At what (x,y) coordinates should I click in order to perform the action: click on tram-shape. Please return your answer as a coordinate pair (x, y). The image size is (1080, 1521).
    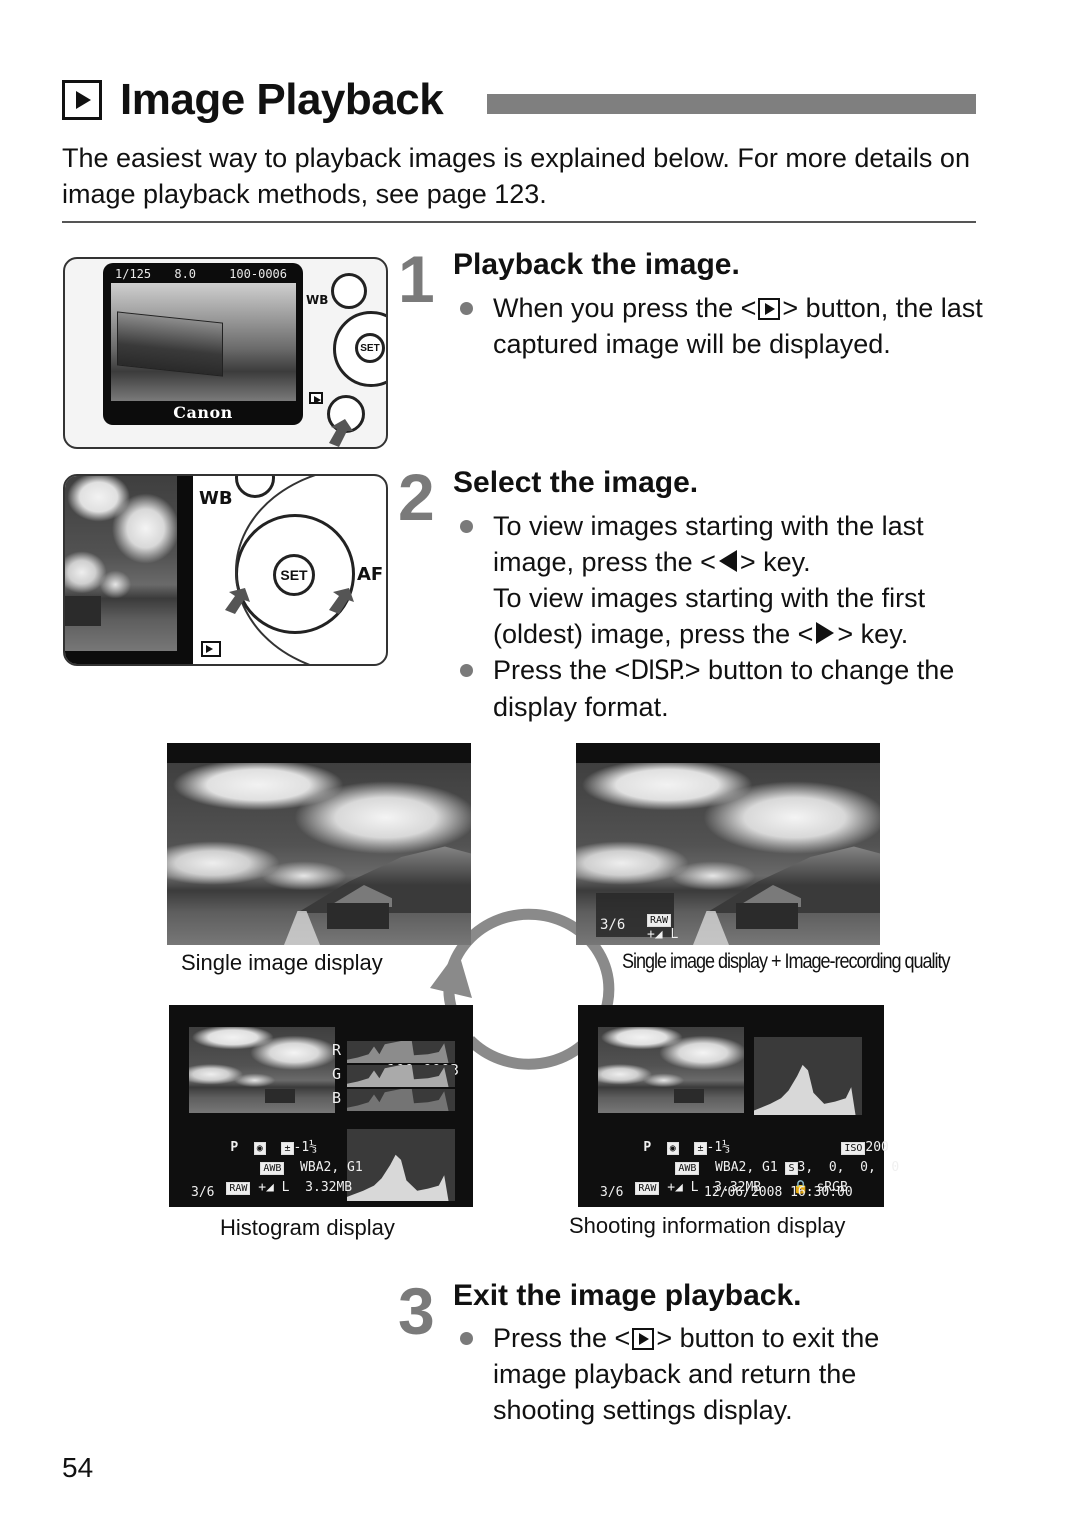
    Looking at the image, I should click on (170, 344).